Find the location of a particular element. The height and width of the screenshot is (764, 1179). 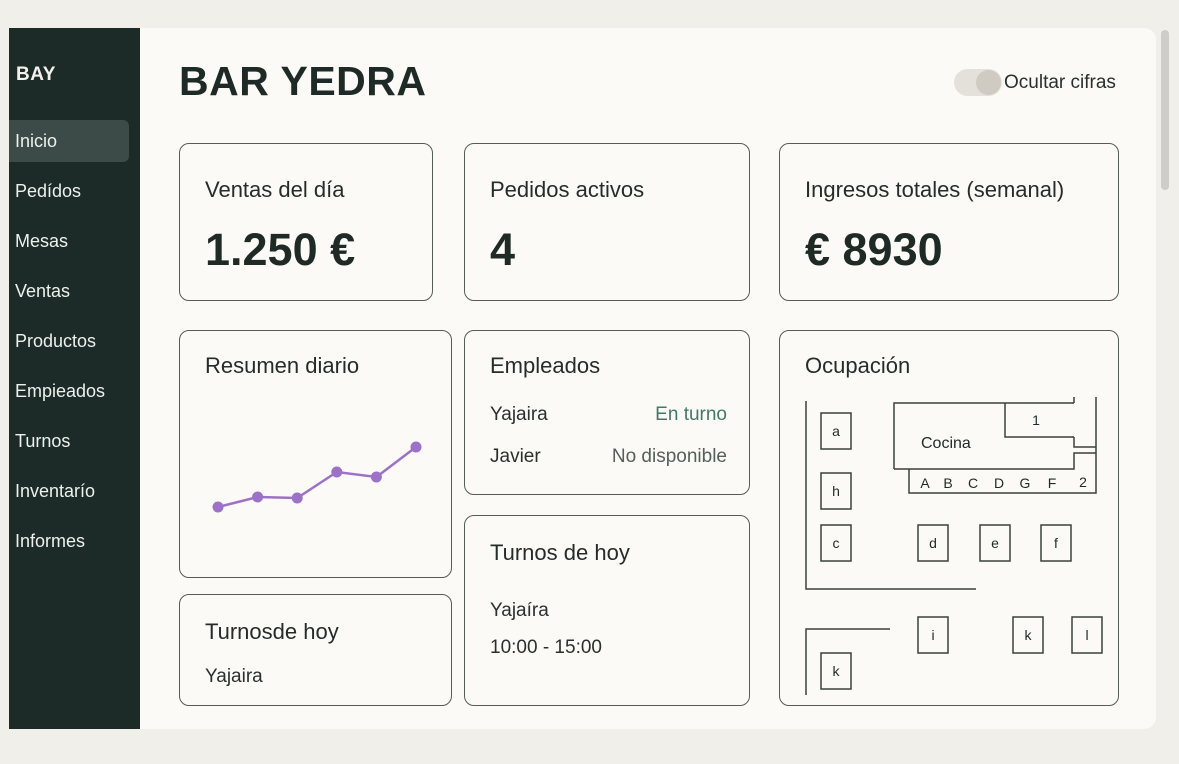

hide-figures-label: Ocultar cifras is located at coordinates (1060, 82).